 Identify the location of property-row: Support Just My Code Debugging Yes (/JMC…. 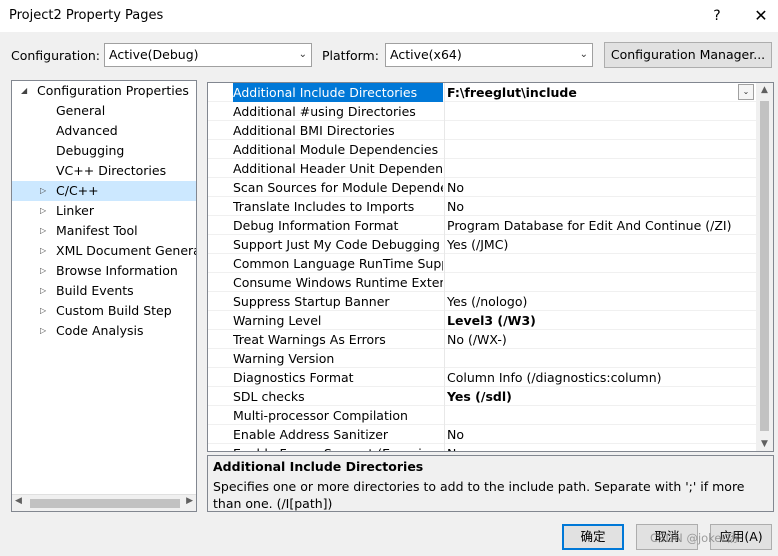
(482, 244).